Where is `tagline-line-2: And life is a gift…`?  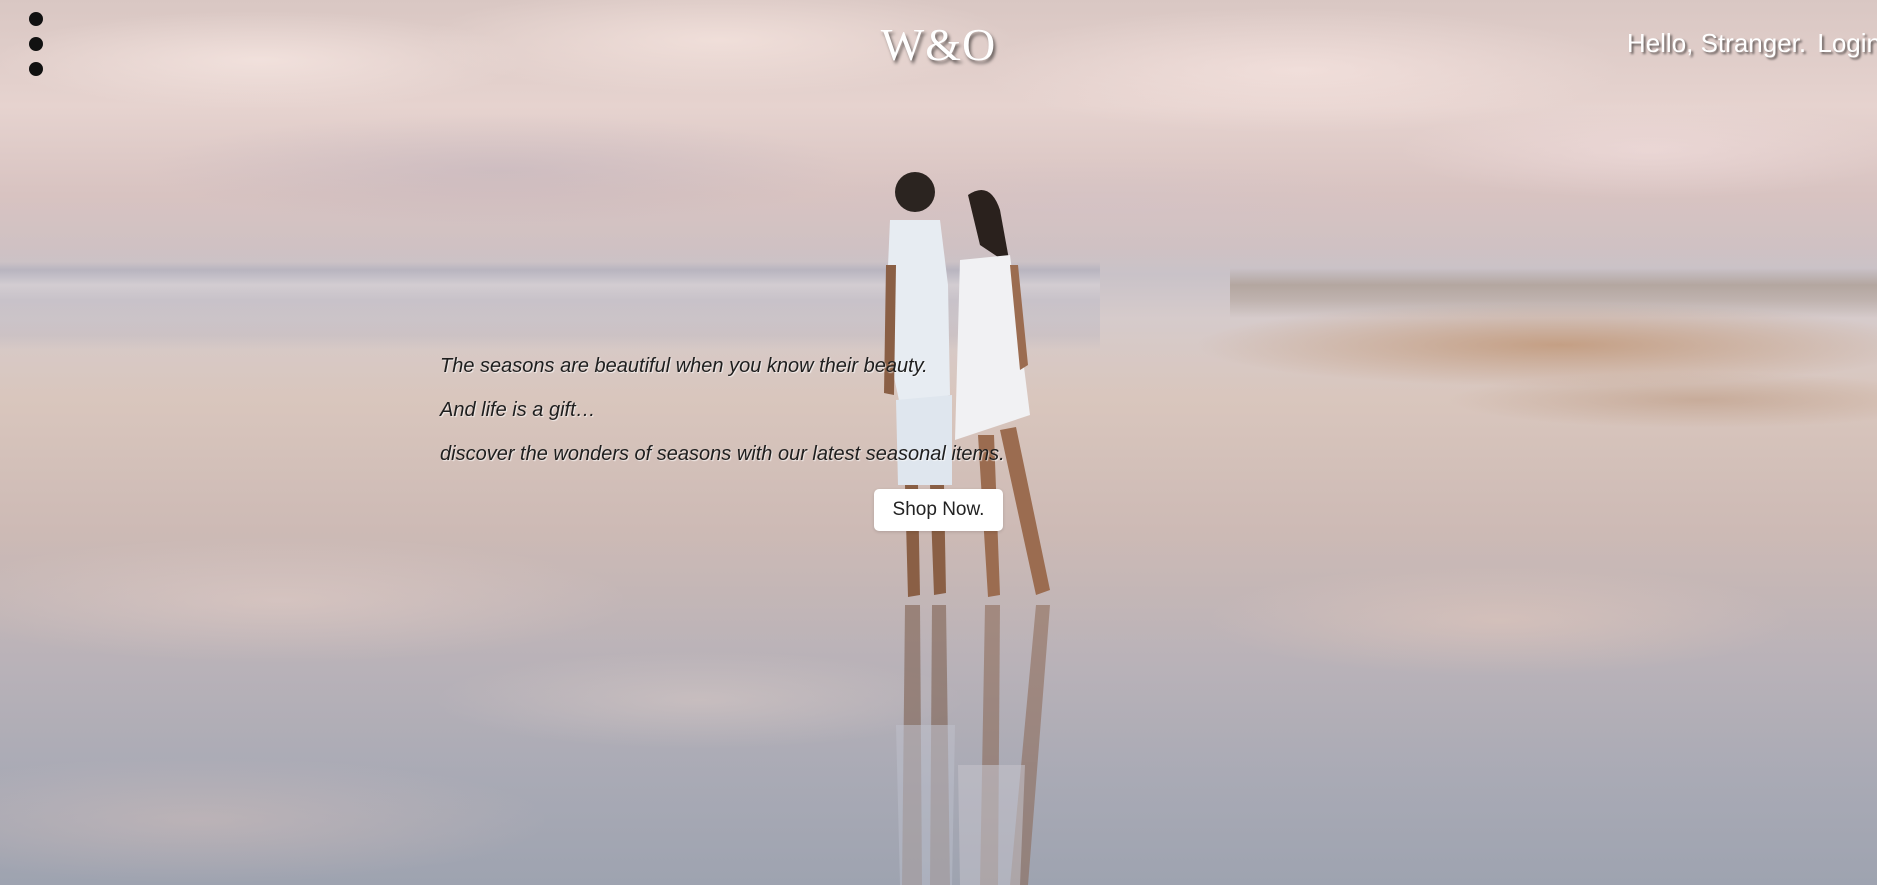
tagline-line-2: And life is a gift… is located at coordinates (518, 410).